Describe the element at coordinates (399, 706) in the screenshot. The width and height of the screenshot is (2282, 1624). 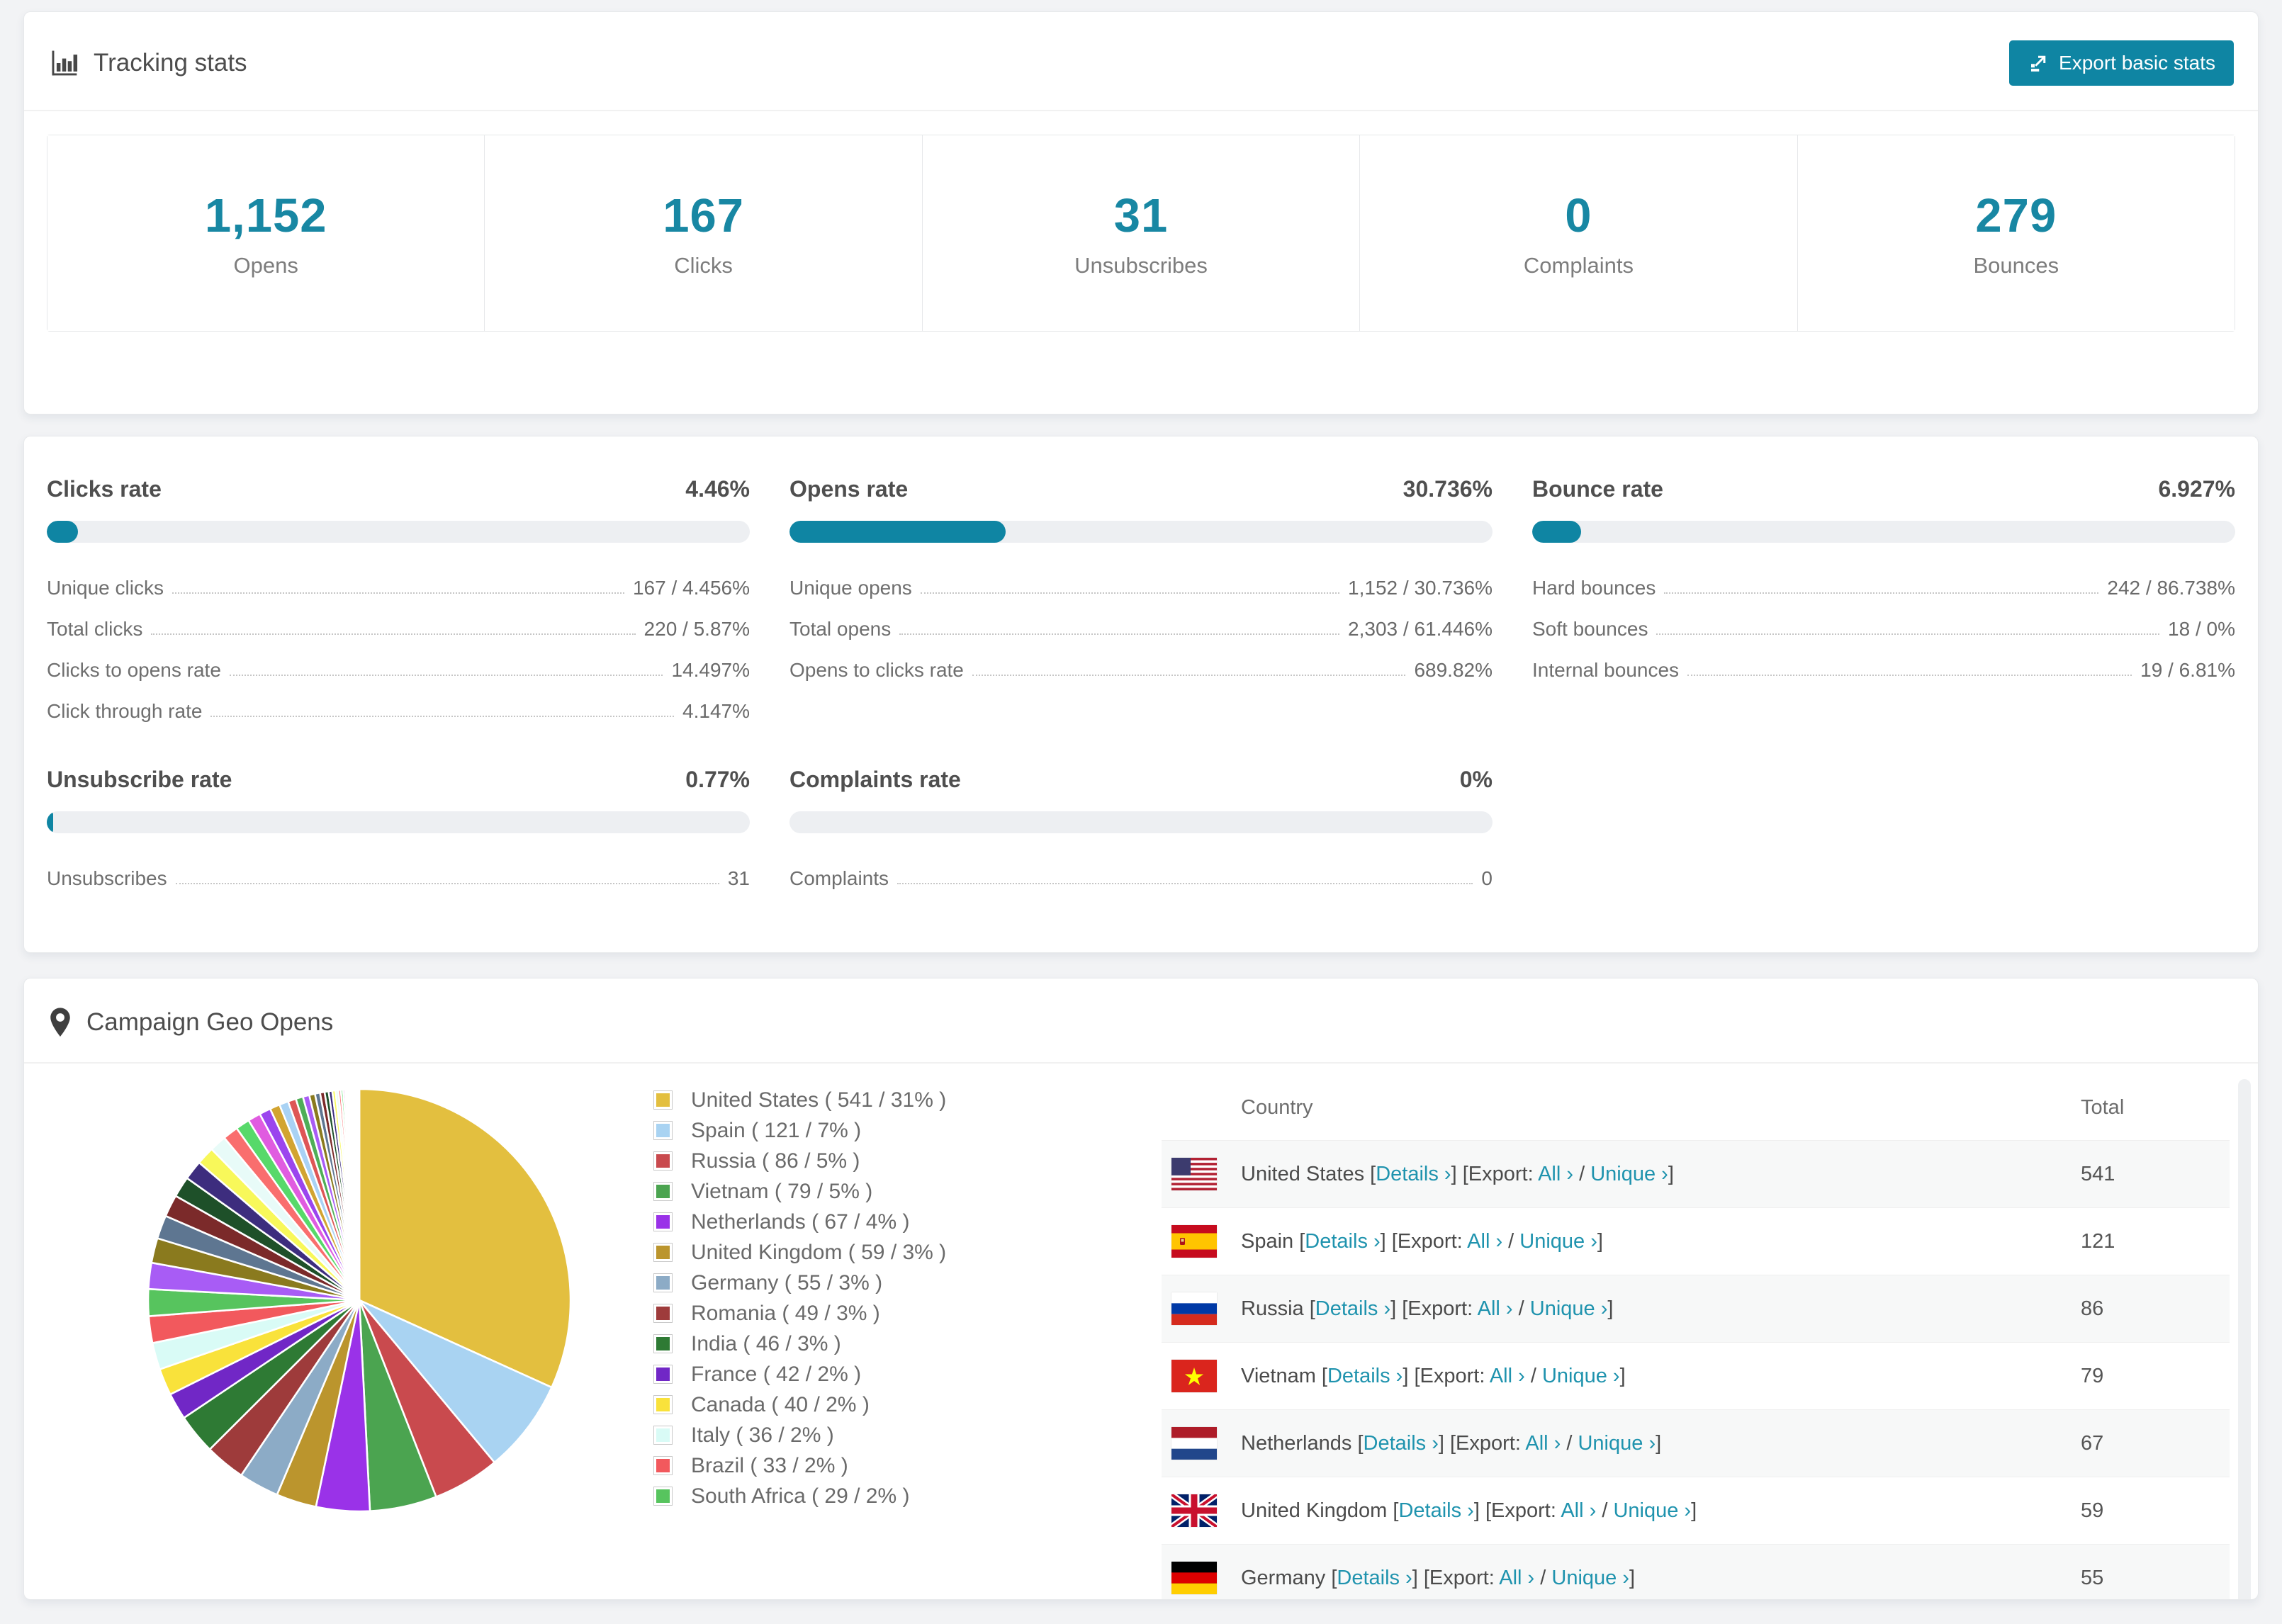
I see `metric-row-click-through-rate: Click through rate 4.147%` at that location.